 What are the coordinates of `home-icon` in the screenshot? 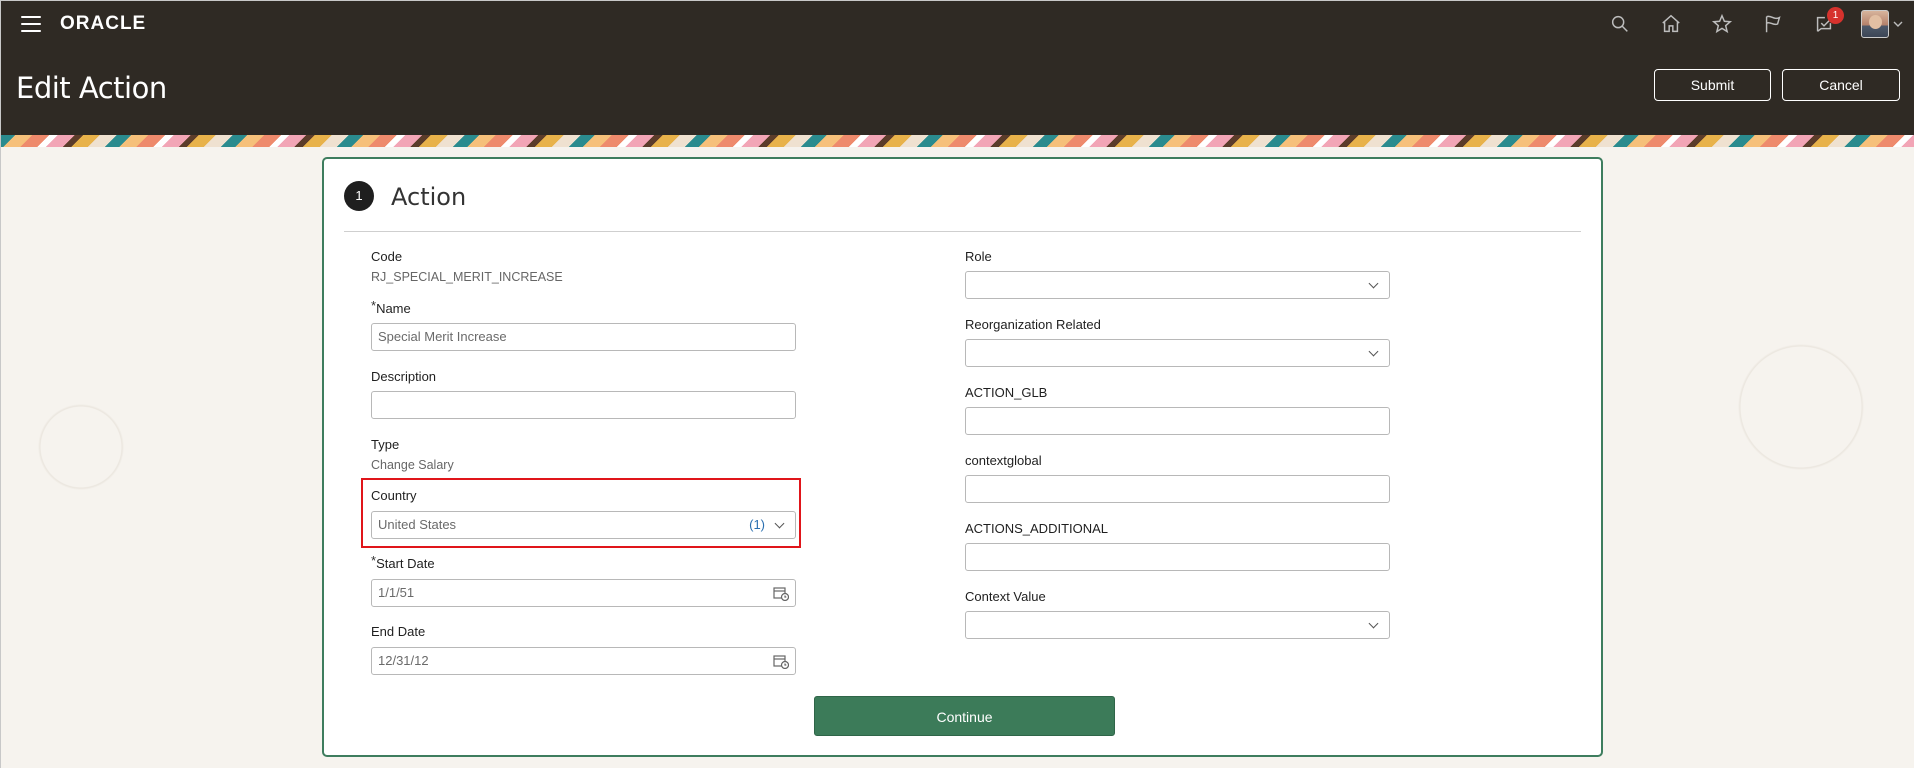 It's located at (1671, 24).